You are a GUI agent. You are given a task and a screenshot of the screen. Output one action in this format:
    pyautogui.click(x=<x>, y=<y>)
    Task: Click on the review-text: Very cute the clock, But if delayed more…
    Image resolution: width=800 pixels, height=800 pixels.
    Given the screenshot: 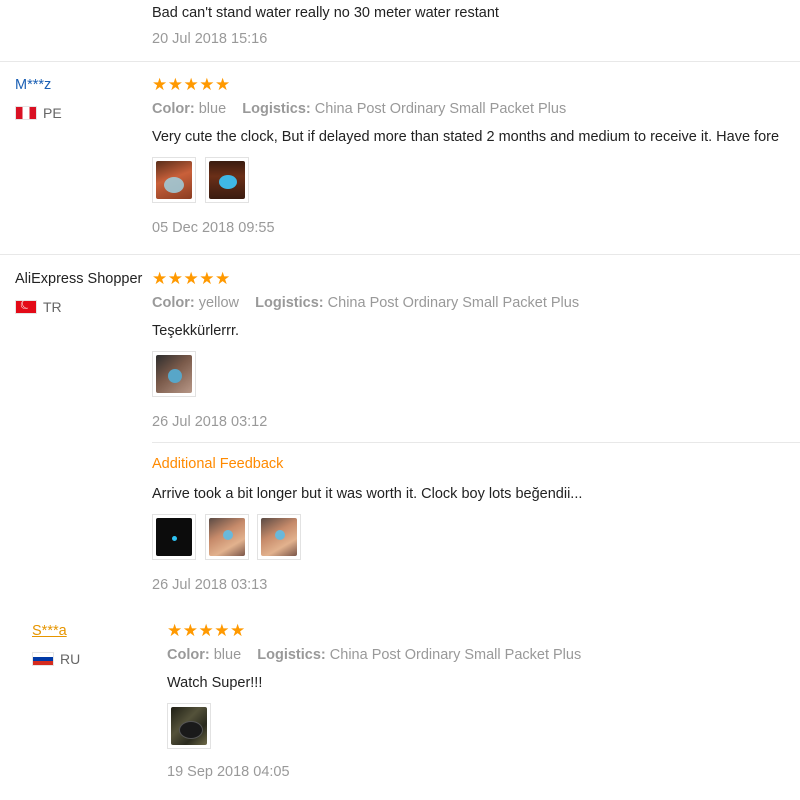 What is the action you would take?
    pyautogui.click(x=466, y=137)
    